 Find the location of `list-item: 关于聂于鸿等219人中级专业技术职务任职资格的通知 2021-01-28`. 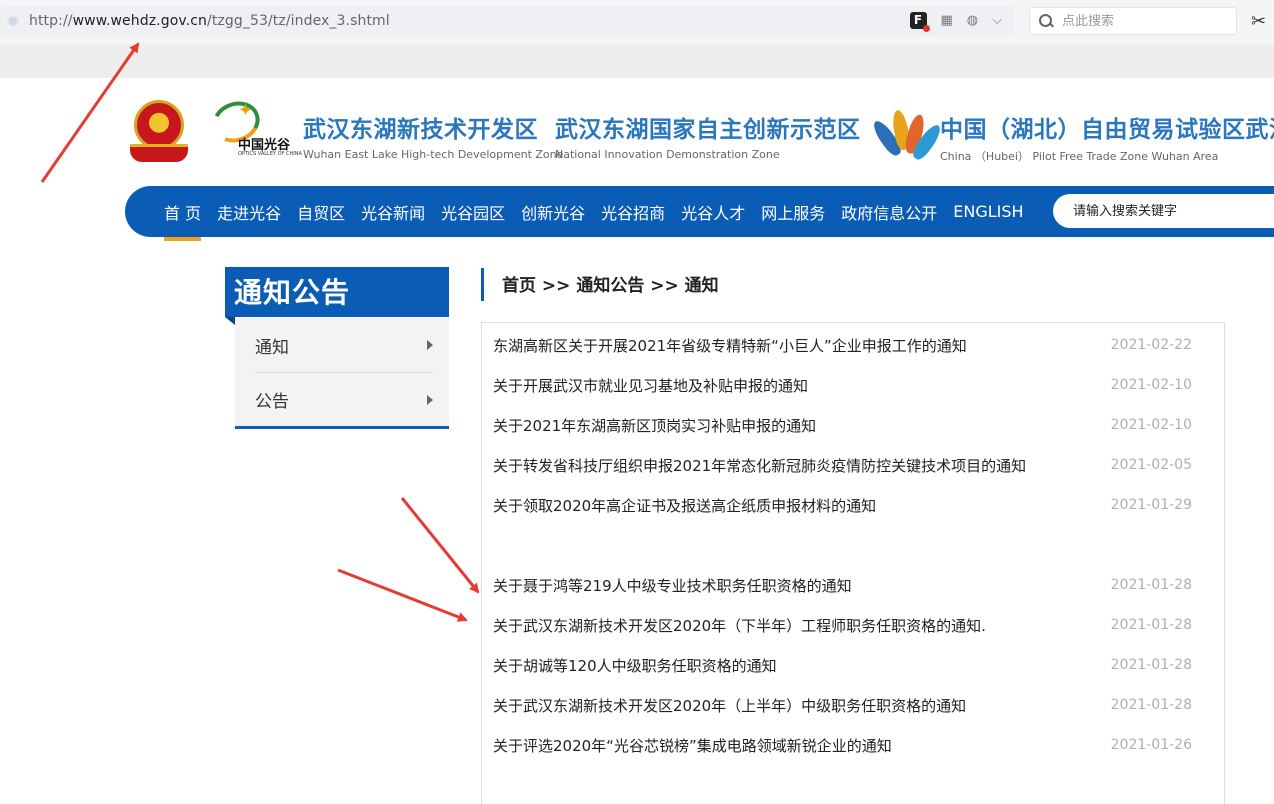

list-item: 关于聂于鸿等219人中级专业技术职务任职资格的通知 2021-01-28 is located at coordinates (853, 585).